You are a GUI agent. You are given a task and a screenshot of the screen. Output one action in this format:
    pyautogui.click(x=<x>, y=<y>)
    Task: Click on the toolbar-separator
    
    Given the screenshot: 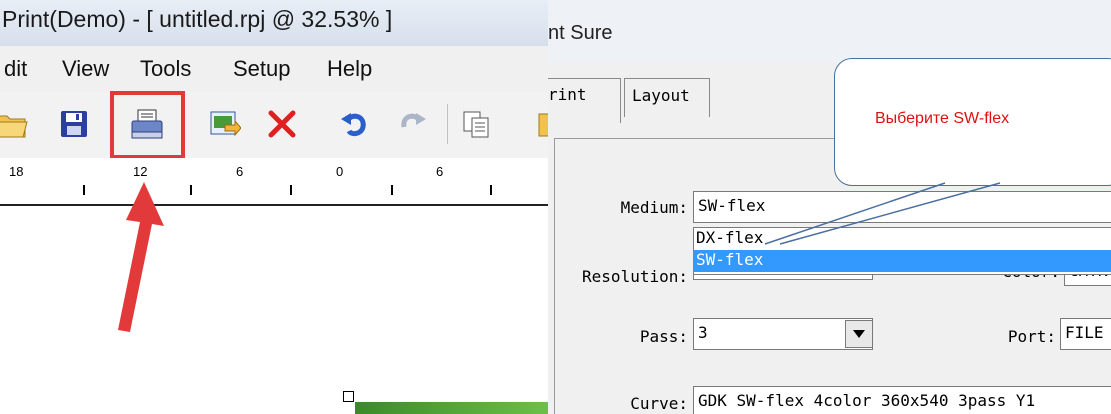 What is the action you would take?
    pyautogui.click(x=447, y=124)
    